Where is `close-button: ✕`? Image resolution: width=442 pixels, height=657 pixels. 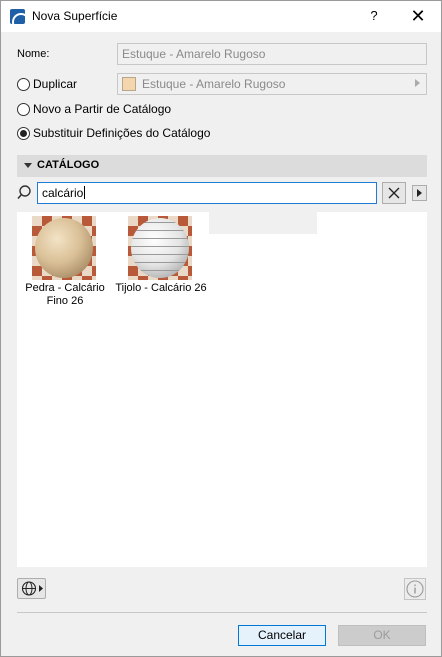
close-button: ✕ is located at coordinates (418, 16).